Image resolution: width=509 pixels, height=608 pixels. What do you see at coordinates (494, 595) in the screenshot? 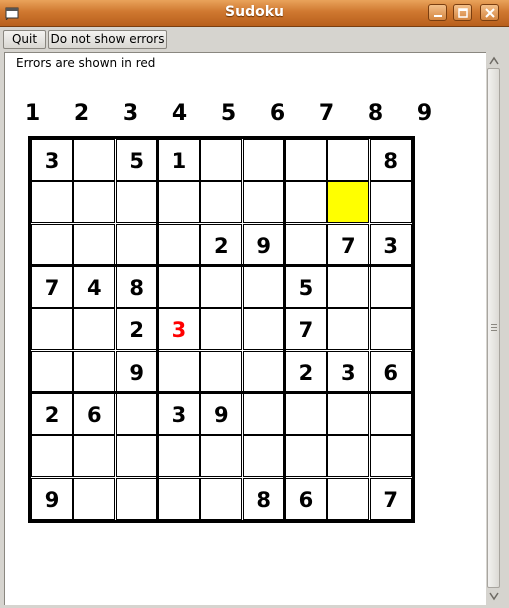
I see `arrow-down-icon` at bounding box center [494, 595].